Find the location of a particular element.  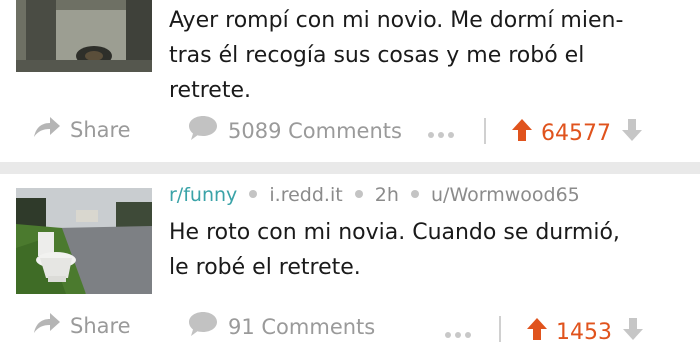

comments-count: 5089 Comments is located at coordinates (315, 130).